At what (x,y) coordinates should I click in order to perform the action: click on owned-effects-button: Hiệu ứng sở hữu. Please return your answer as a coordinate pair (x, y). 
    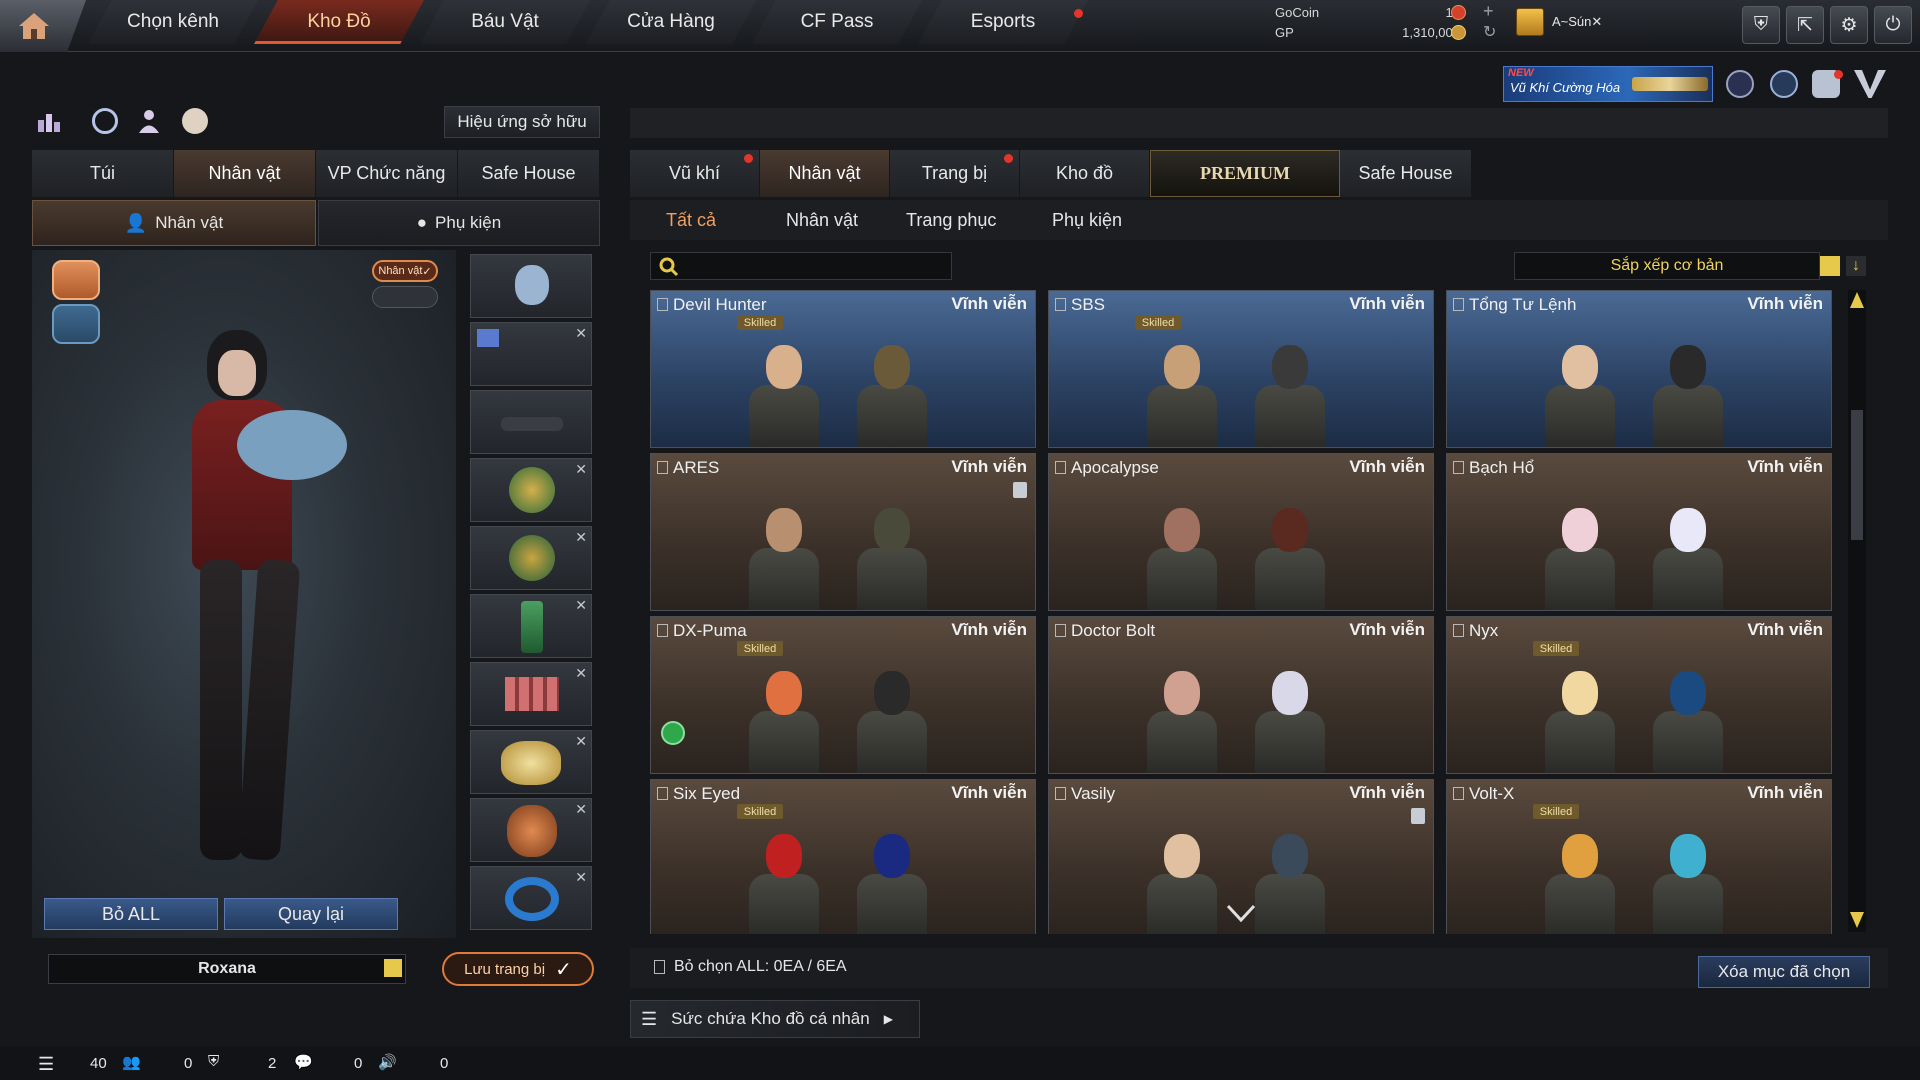
    Looking at the image, I should click on (522, 122).